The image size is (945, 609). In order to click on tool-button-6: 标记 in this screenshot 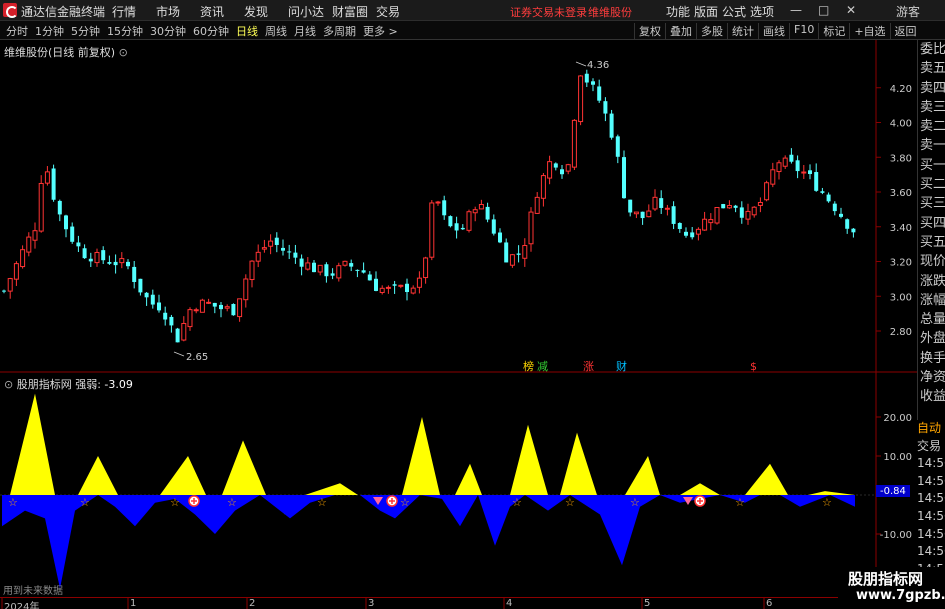, I will do `click(833, 31)`.